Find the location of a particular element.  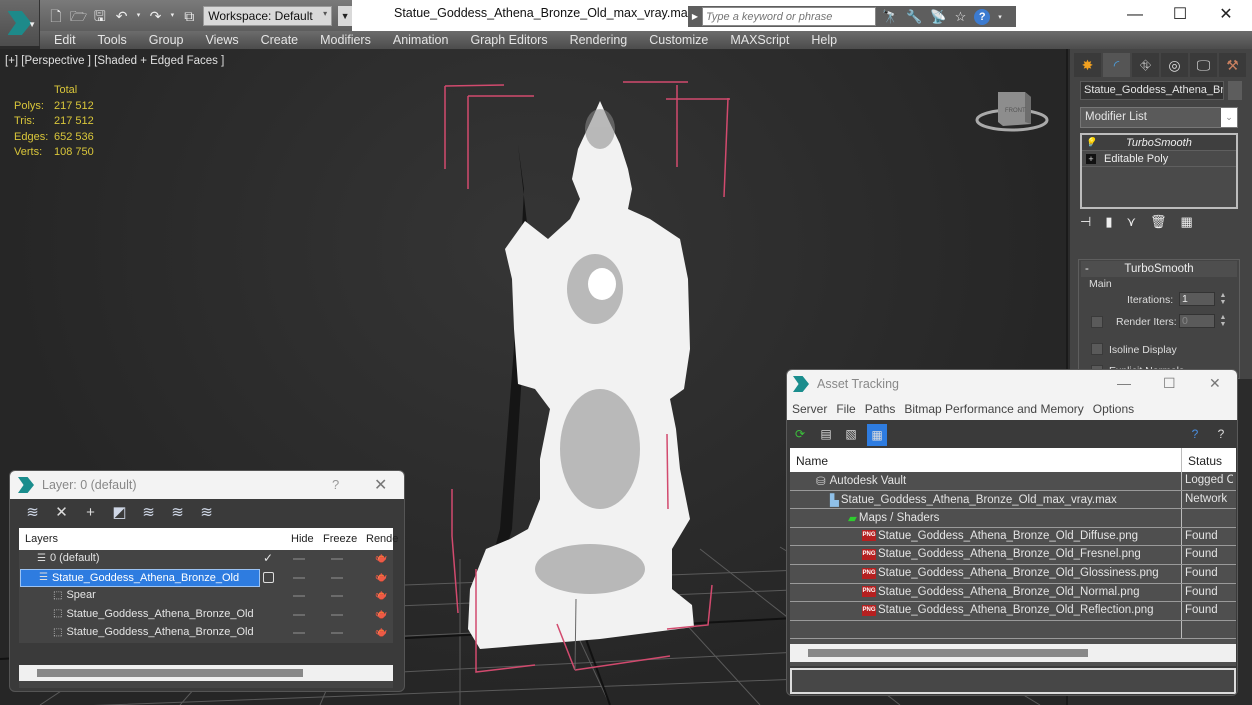

layer-row: ☰ 0 (default) ✓ 🫖 is located at coordinates (206, 559).